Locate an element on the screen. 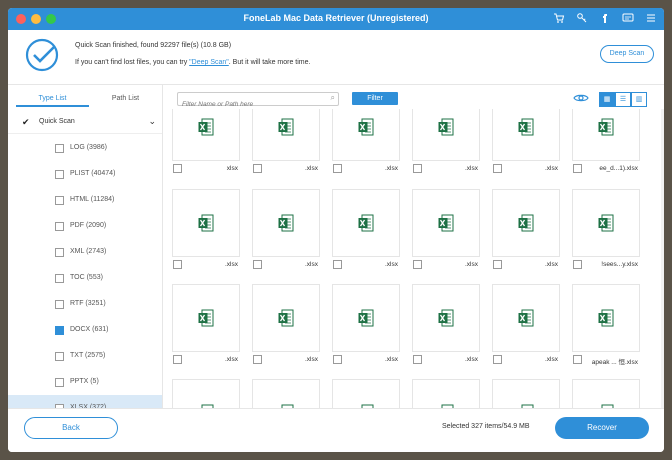  grid-scrollbar is located at coordinates (662, 258).